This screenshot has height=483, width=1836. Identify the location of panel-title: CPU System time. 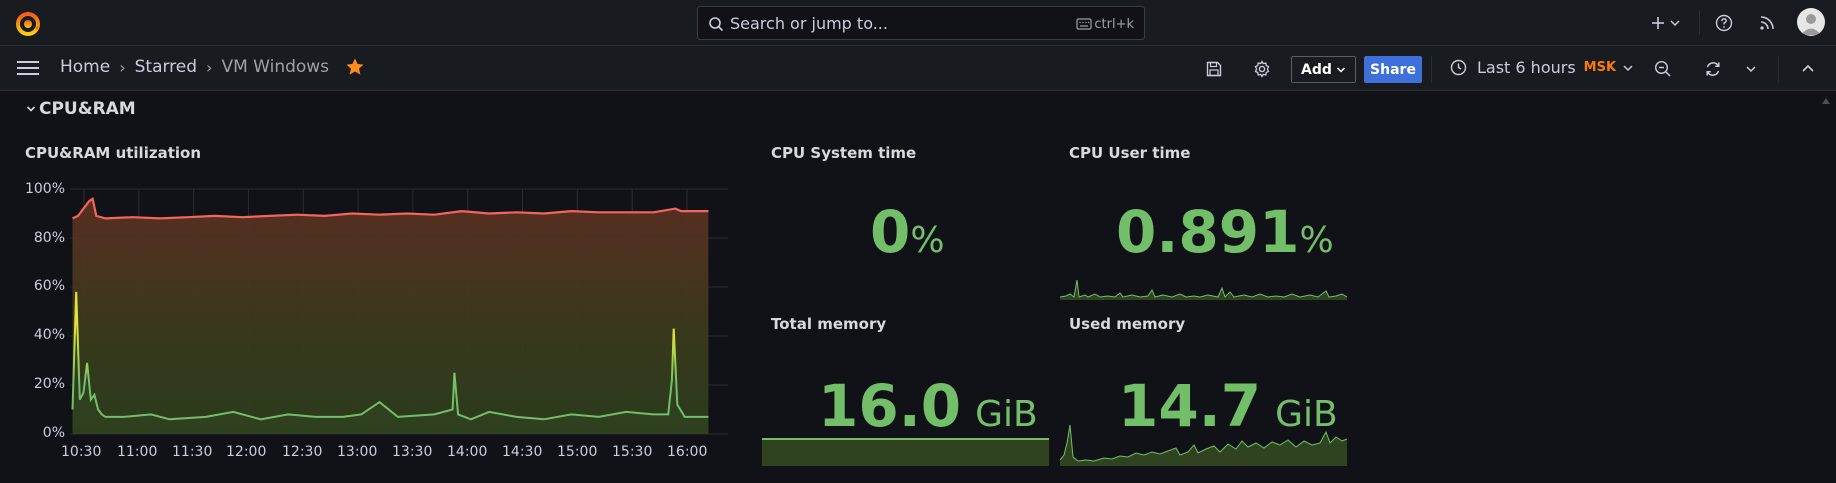
(843, 153).